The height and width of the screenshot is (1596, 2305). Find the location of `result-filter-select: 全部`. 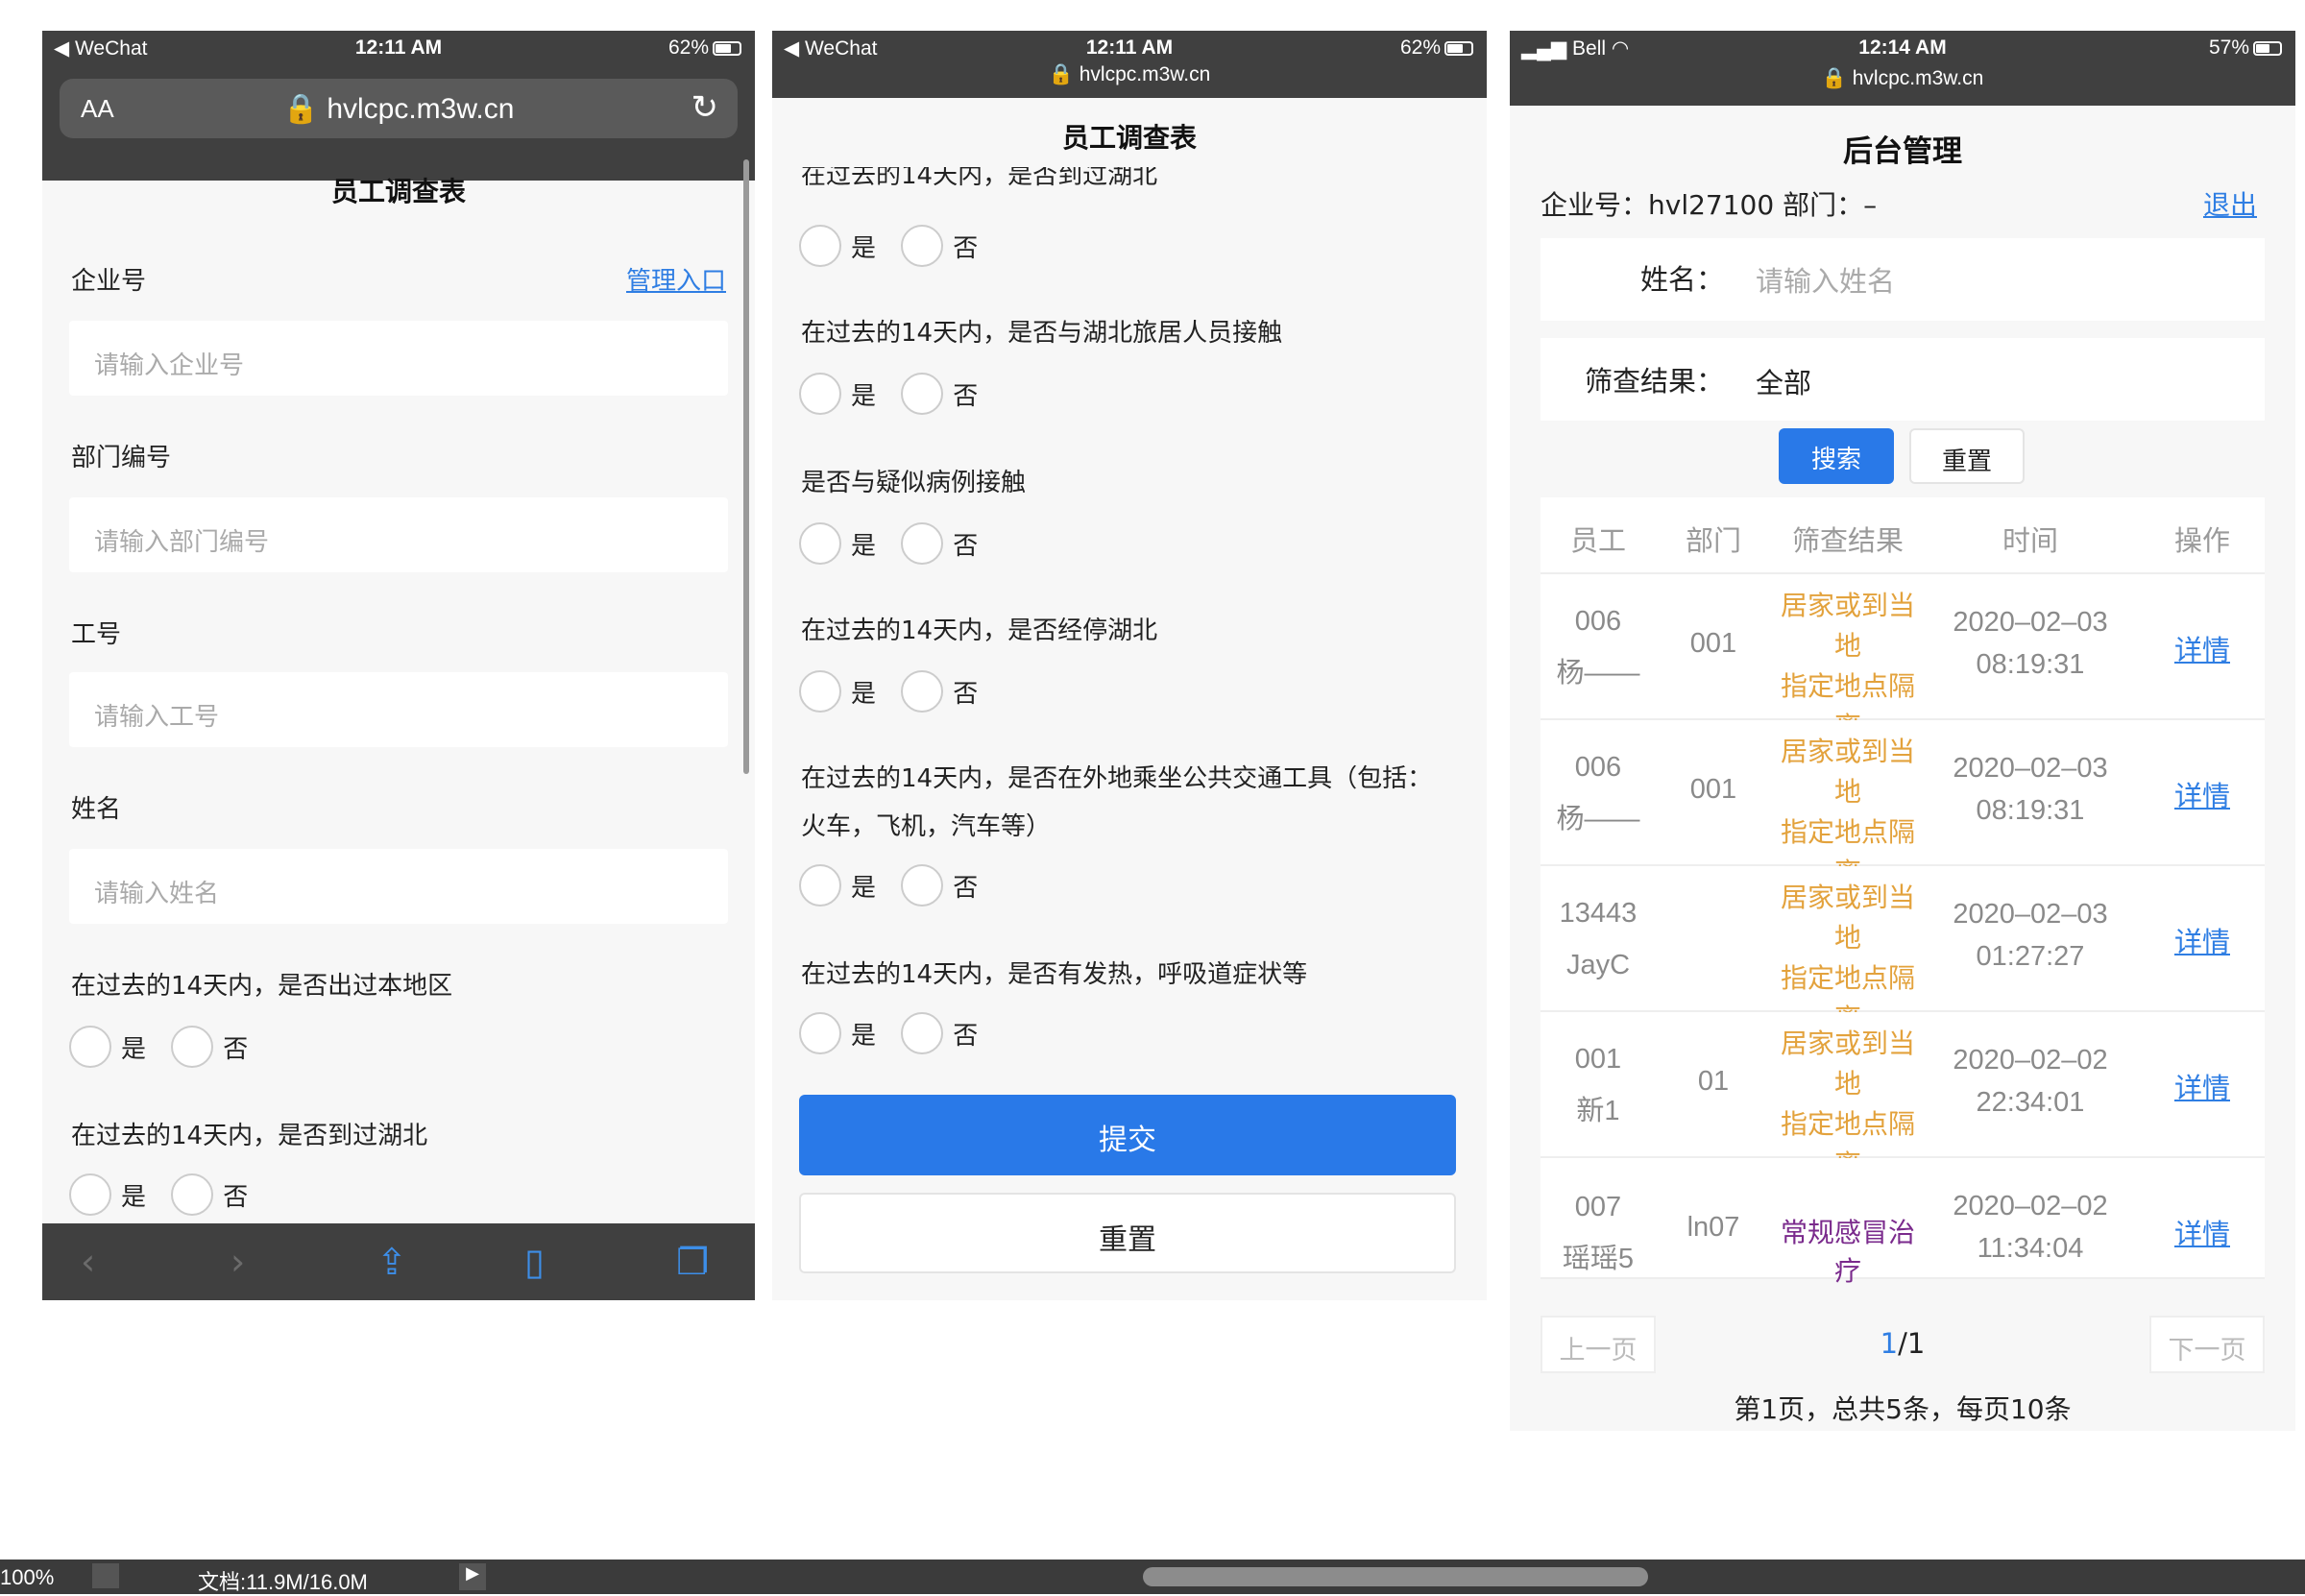

result-filter-select: 全部 is located at coordinates (1783, 381).